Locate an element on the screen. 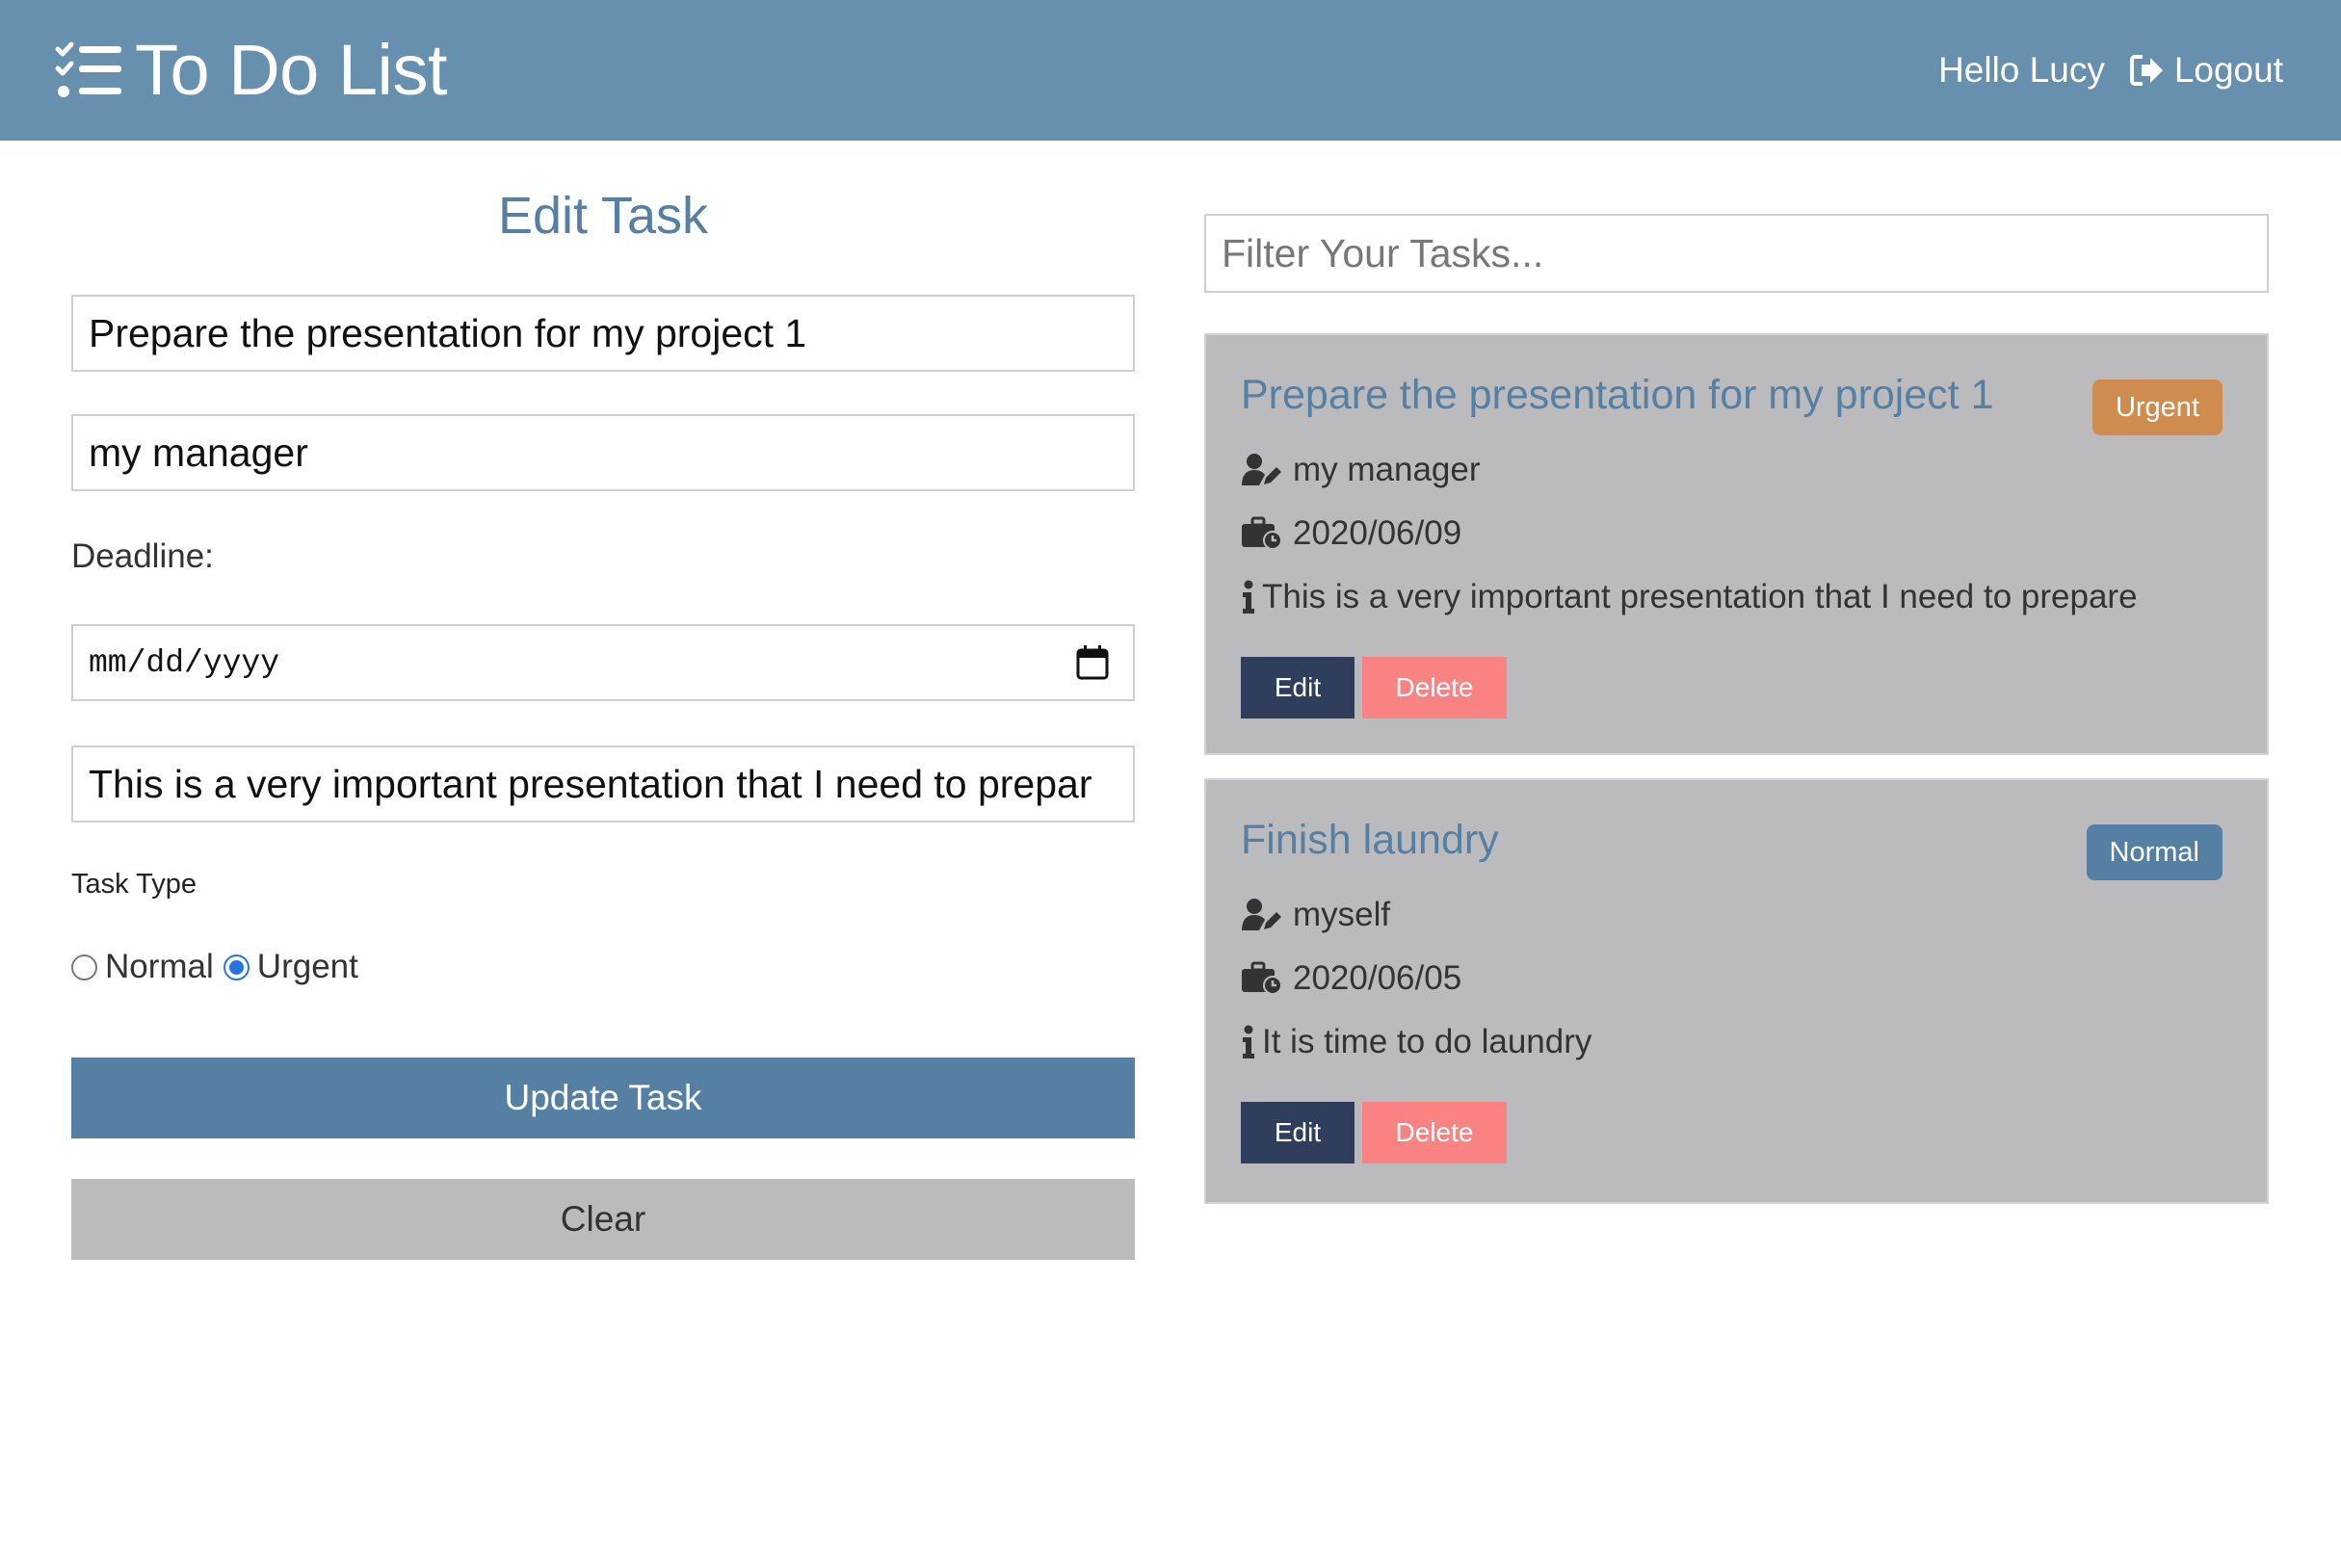 The image size is (2341, 1568). task-description: It is time to do laundry is located at coordinates (1416, 1042).